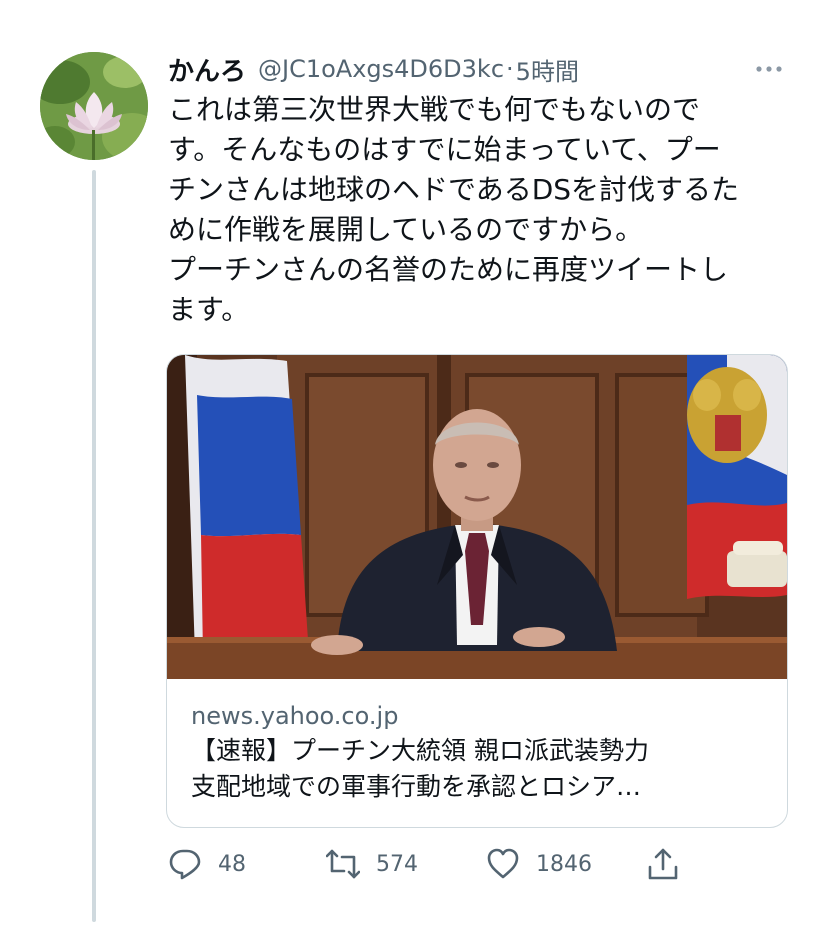 This screenshot has width=827, height=928. What do you see at coordinates (397, 864) in the screenshot?
I see `retweet-count: 574` at bounding box center [397, 864].